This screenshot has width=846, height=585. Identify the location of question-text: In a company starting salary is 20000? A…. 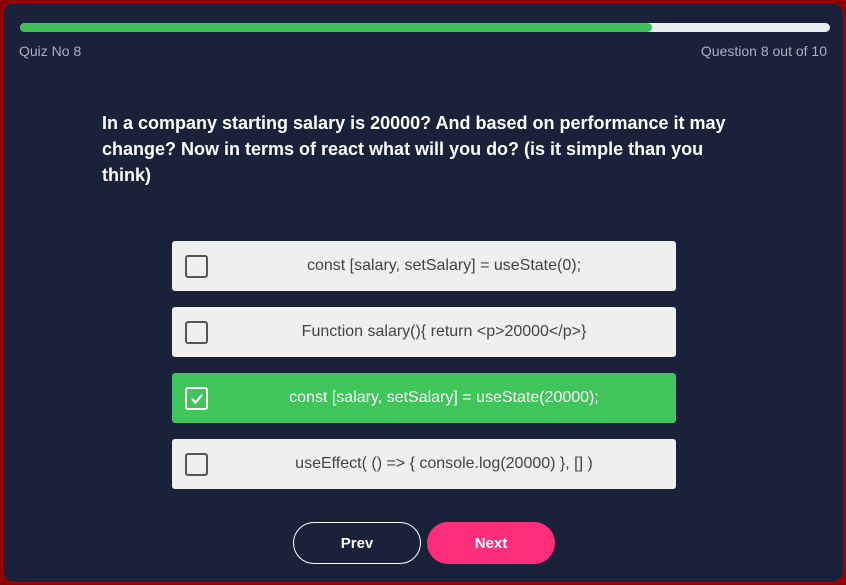
(414, 149).